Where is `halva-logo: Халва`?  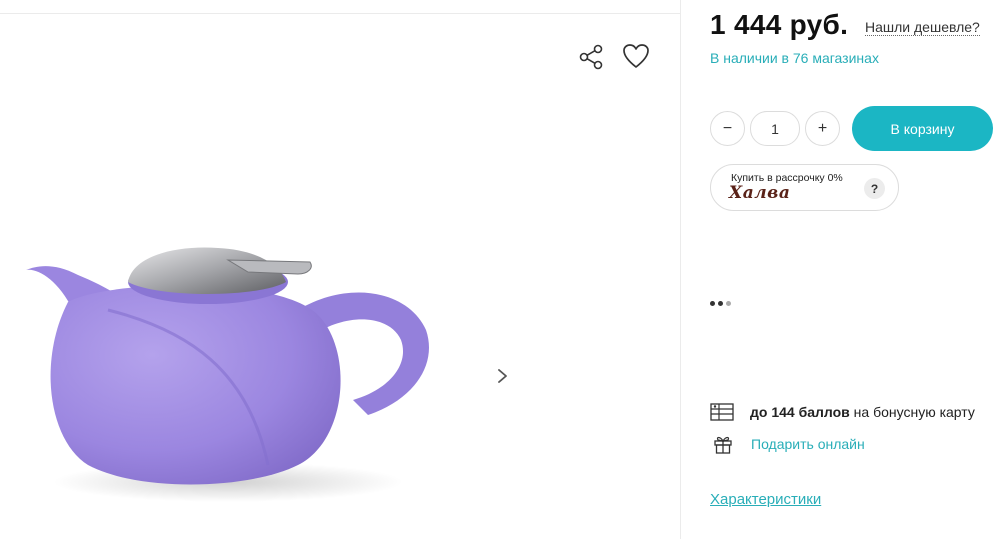
halva-logo: Халва is located at coordinates (760, 193).